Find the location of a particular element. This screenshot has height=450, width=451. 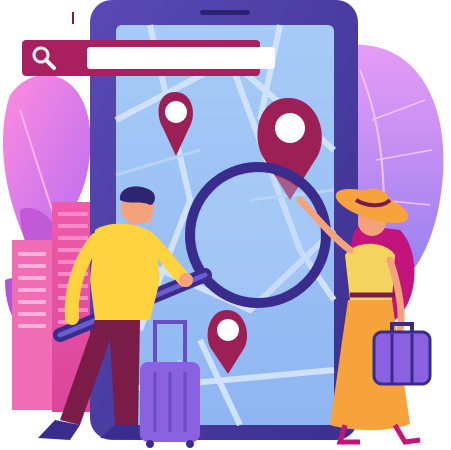

text-cursor is located at coordinates (73, 18).